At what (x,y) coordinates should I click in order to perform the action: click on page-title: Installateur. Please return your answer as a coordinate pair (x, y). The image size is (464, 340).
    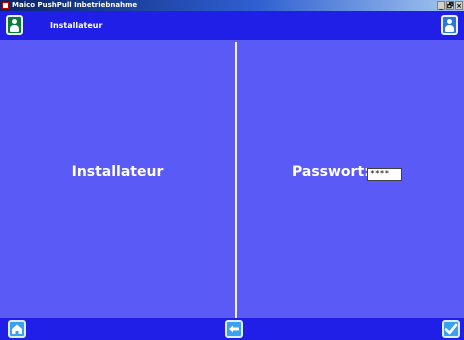
    Looking at the image, I should click on (76, 25).